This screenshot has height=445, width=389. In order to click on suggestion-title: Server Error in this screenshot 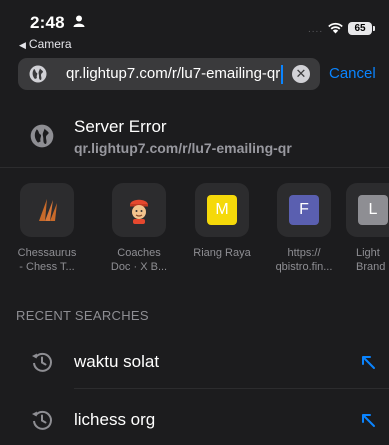, I will do `click(120, 126)`.